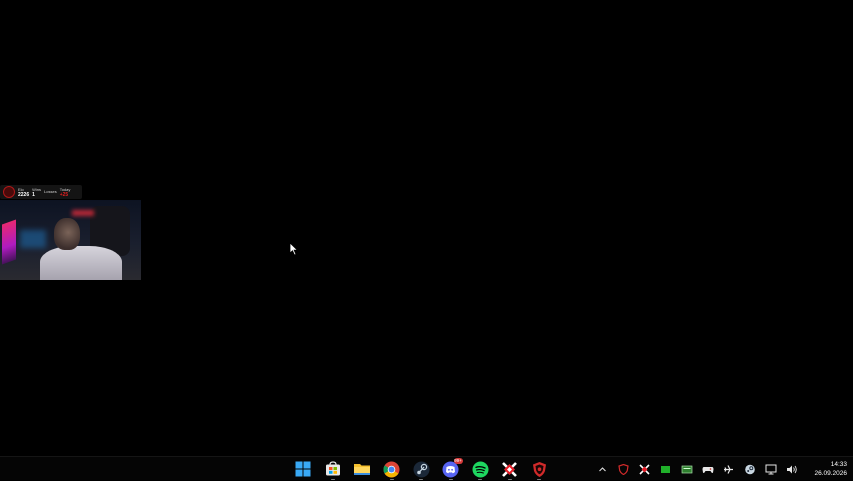 The image size is (853, 481). I want to click on taskbar-pinned-apps: 99+, so click(424, 469).